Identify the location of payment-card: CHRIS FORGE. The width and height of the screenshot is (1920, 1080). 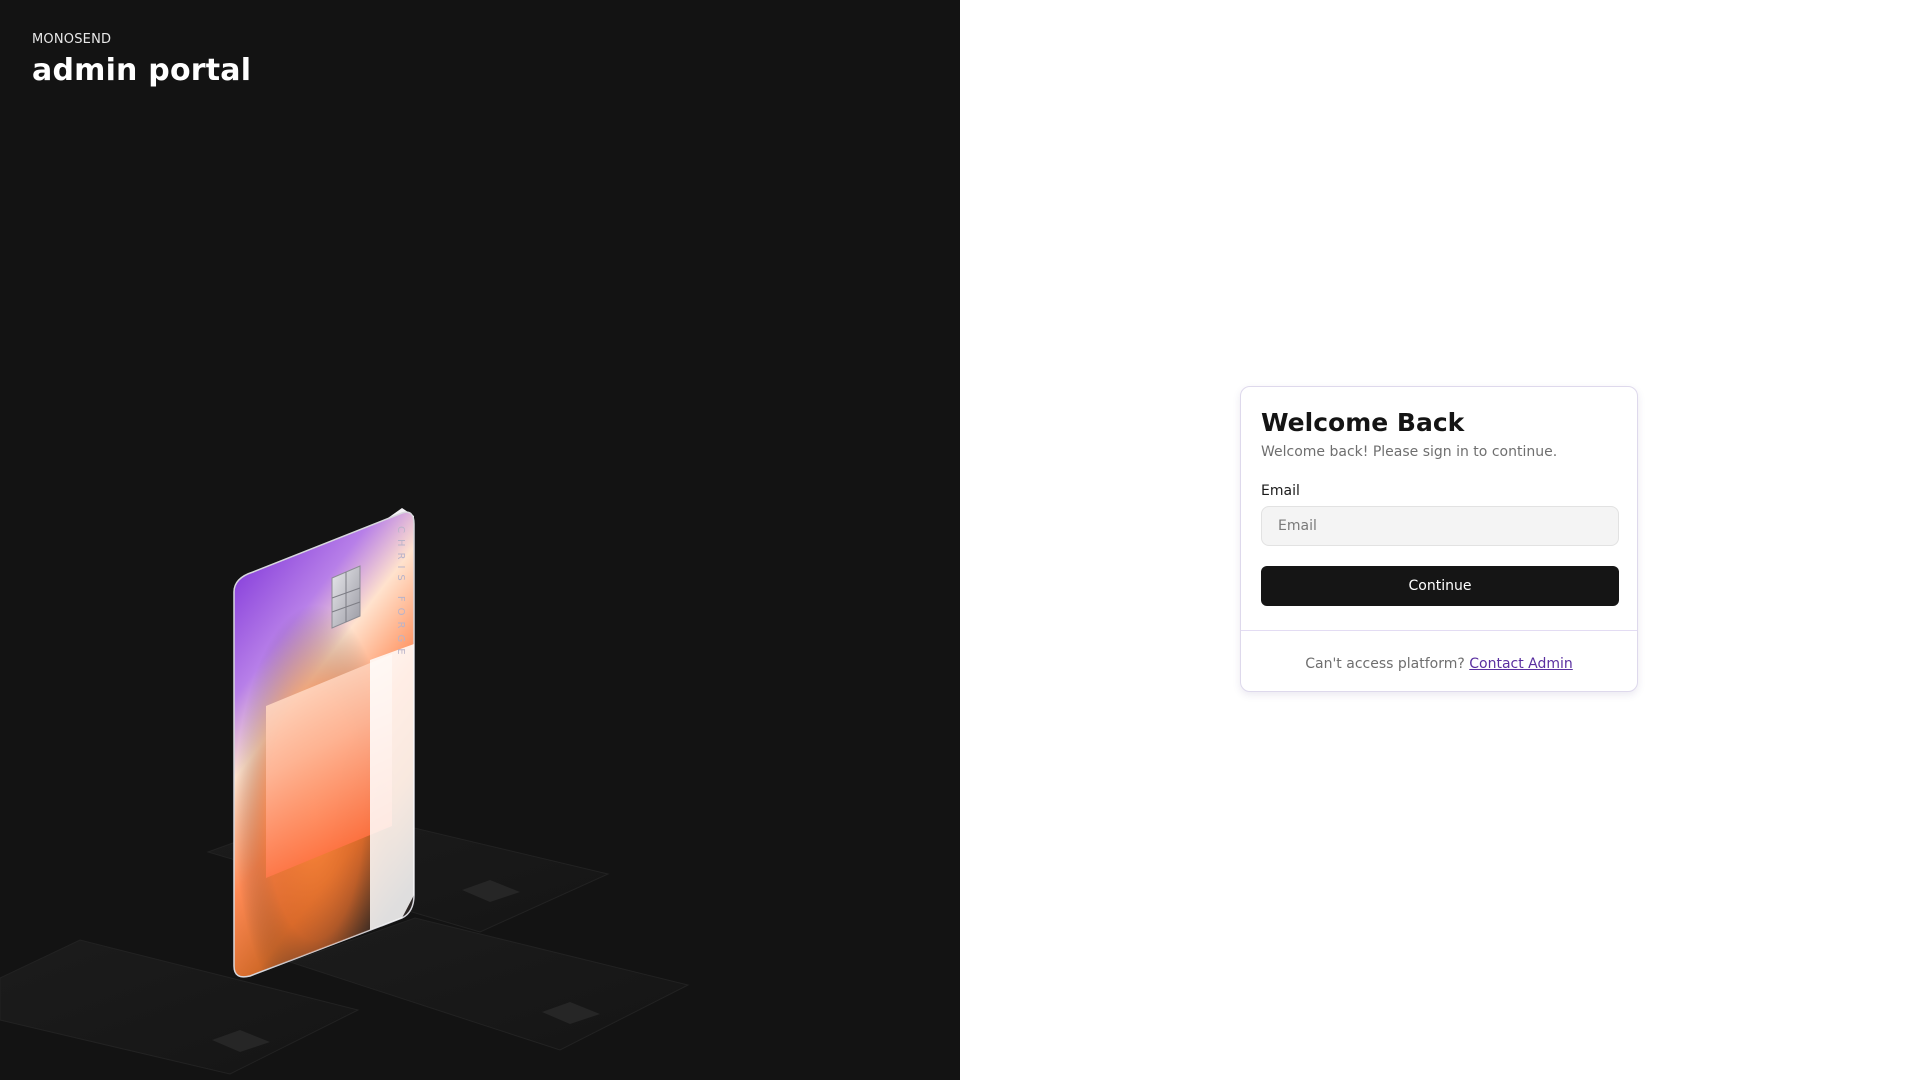
(324, 744).